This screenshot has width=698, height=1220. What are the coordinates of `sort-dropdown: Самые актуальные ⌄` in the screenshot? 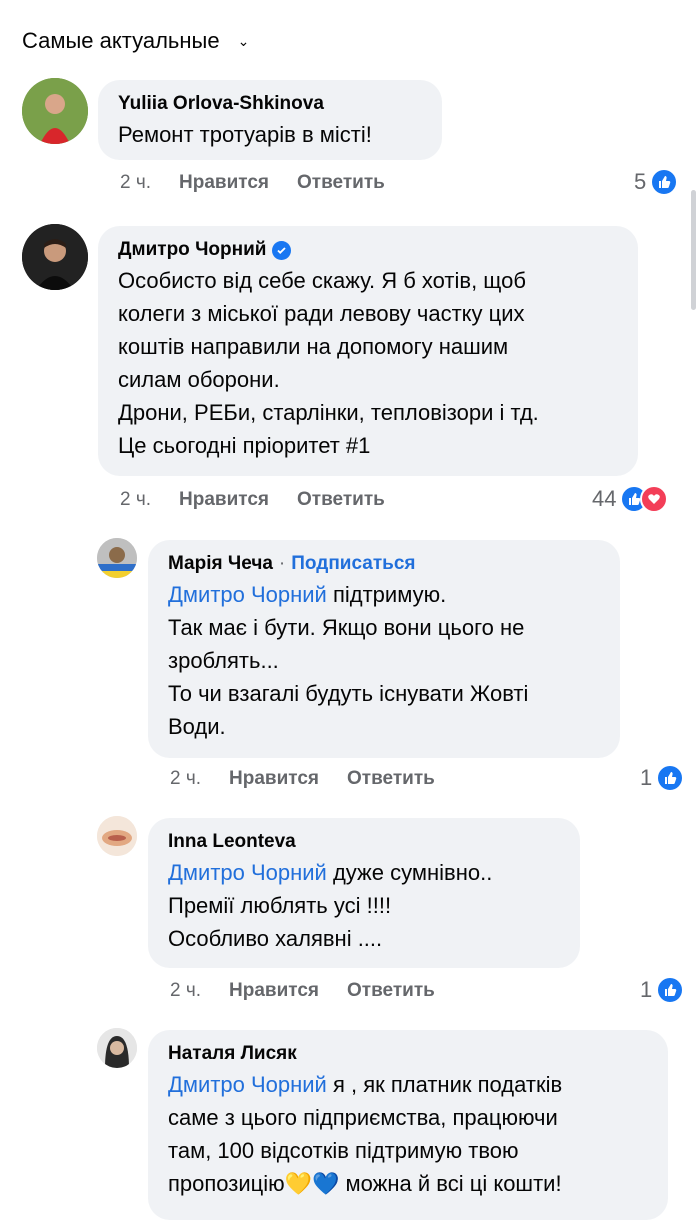 It's located at (135, 41).